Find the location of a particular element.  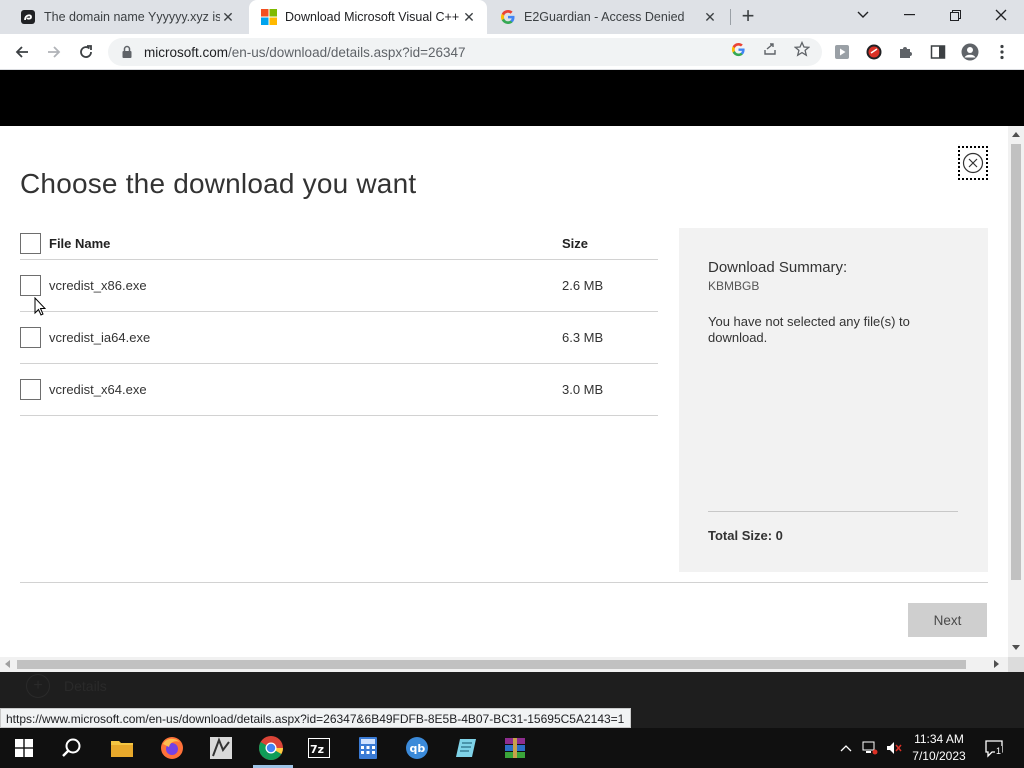

tab-title: Download Microsoft Visual C++ is located at coordinates (372, 17).